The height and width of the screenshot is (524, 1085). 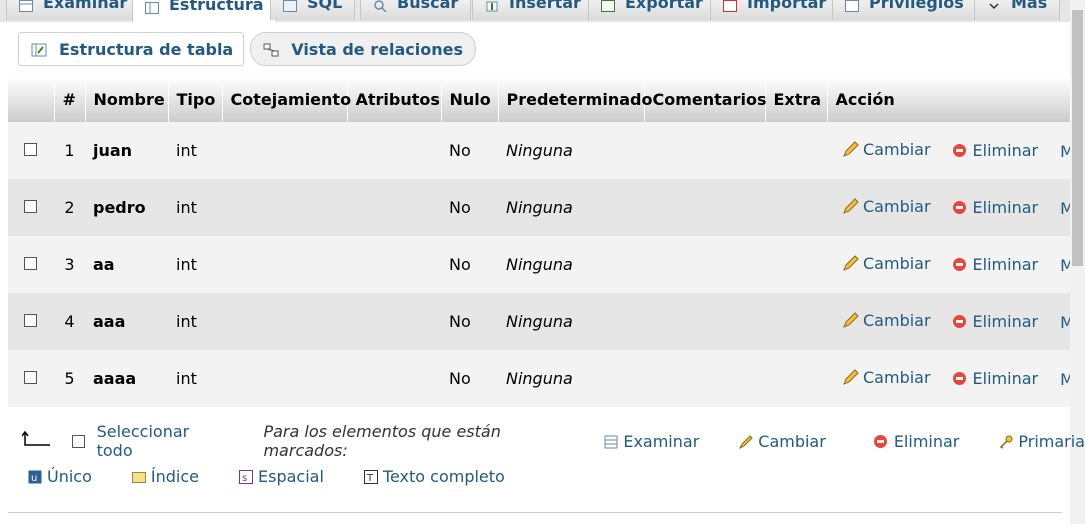 What do you see at coordinates (313, 10) in the screenshot?
I see `tab-sql: SQL` at bounding box center [313, 10].